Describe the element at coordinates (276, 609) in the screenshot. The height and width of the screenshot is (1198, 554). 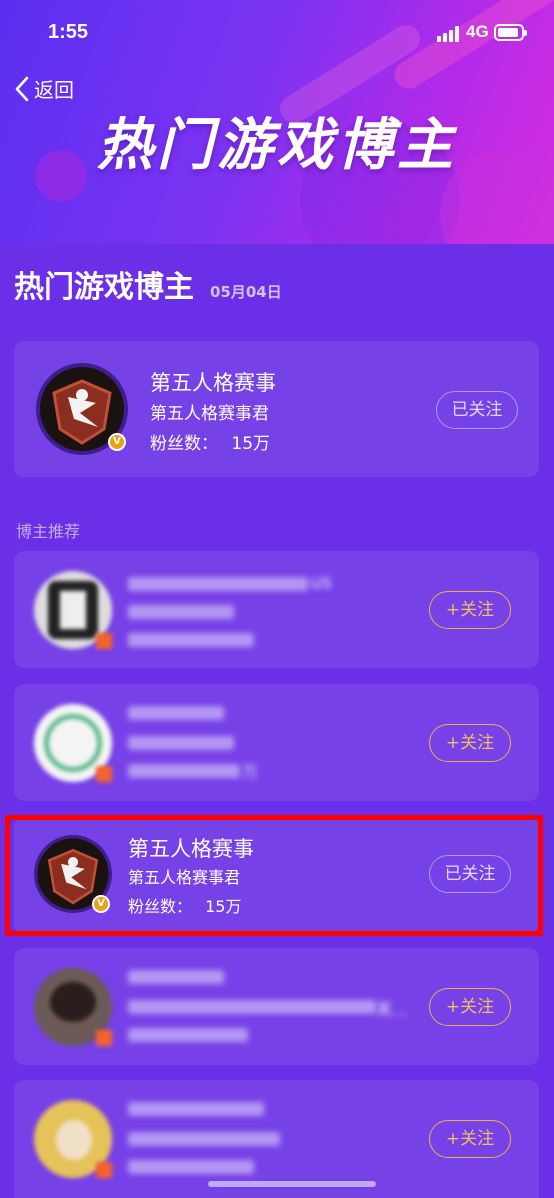
I see `list-item: us +关注` at that location.